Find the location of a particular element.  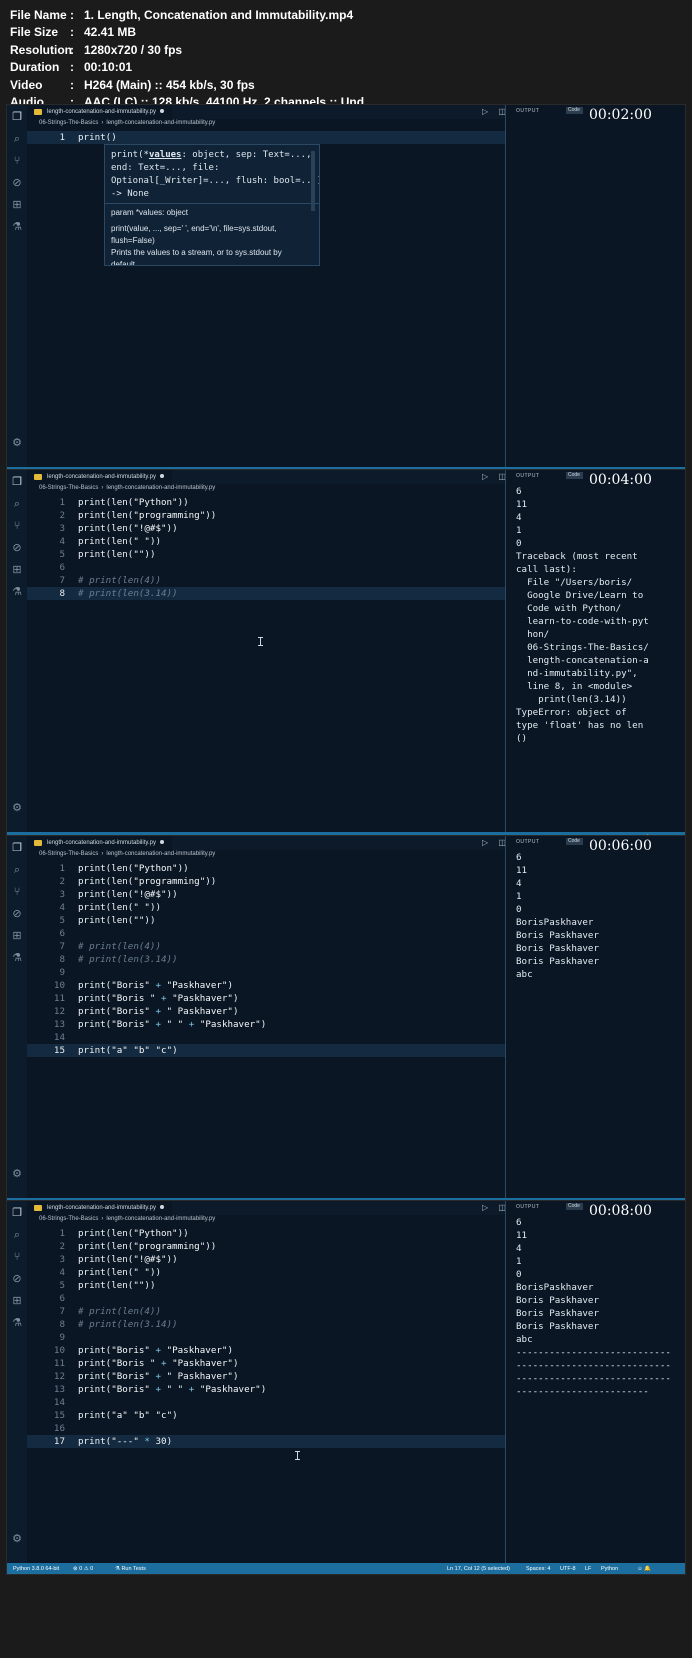

code-text: print("---" * 30) is located at coordinates (125, 1441).